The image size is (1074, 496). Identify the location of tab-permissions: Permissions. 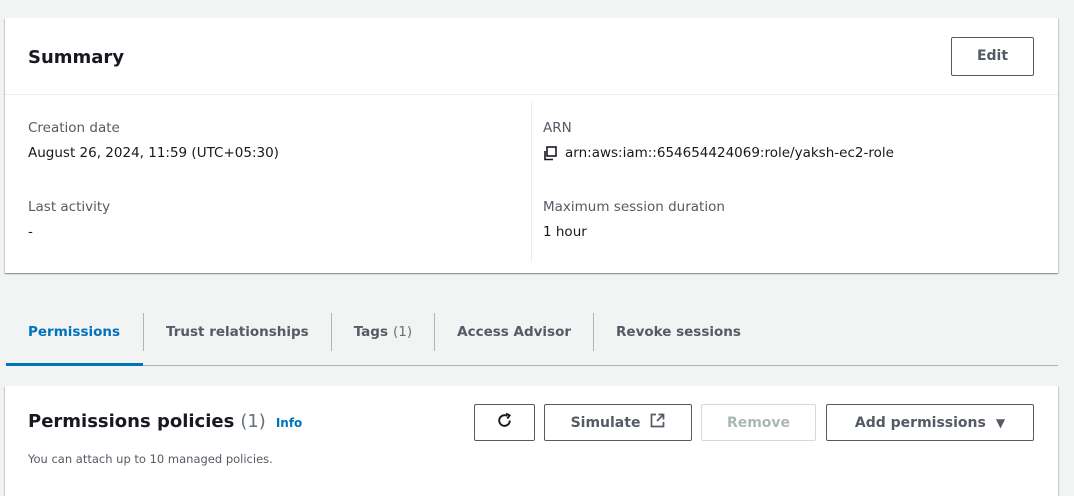
(75, 337).